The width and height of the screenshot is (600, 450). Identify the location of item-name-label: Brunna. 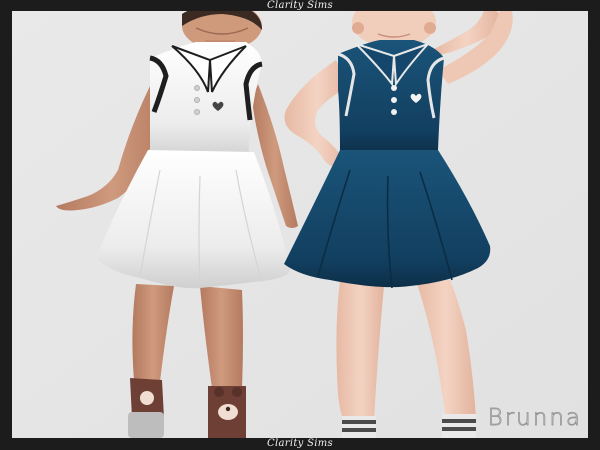
(534, 418).